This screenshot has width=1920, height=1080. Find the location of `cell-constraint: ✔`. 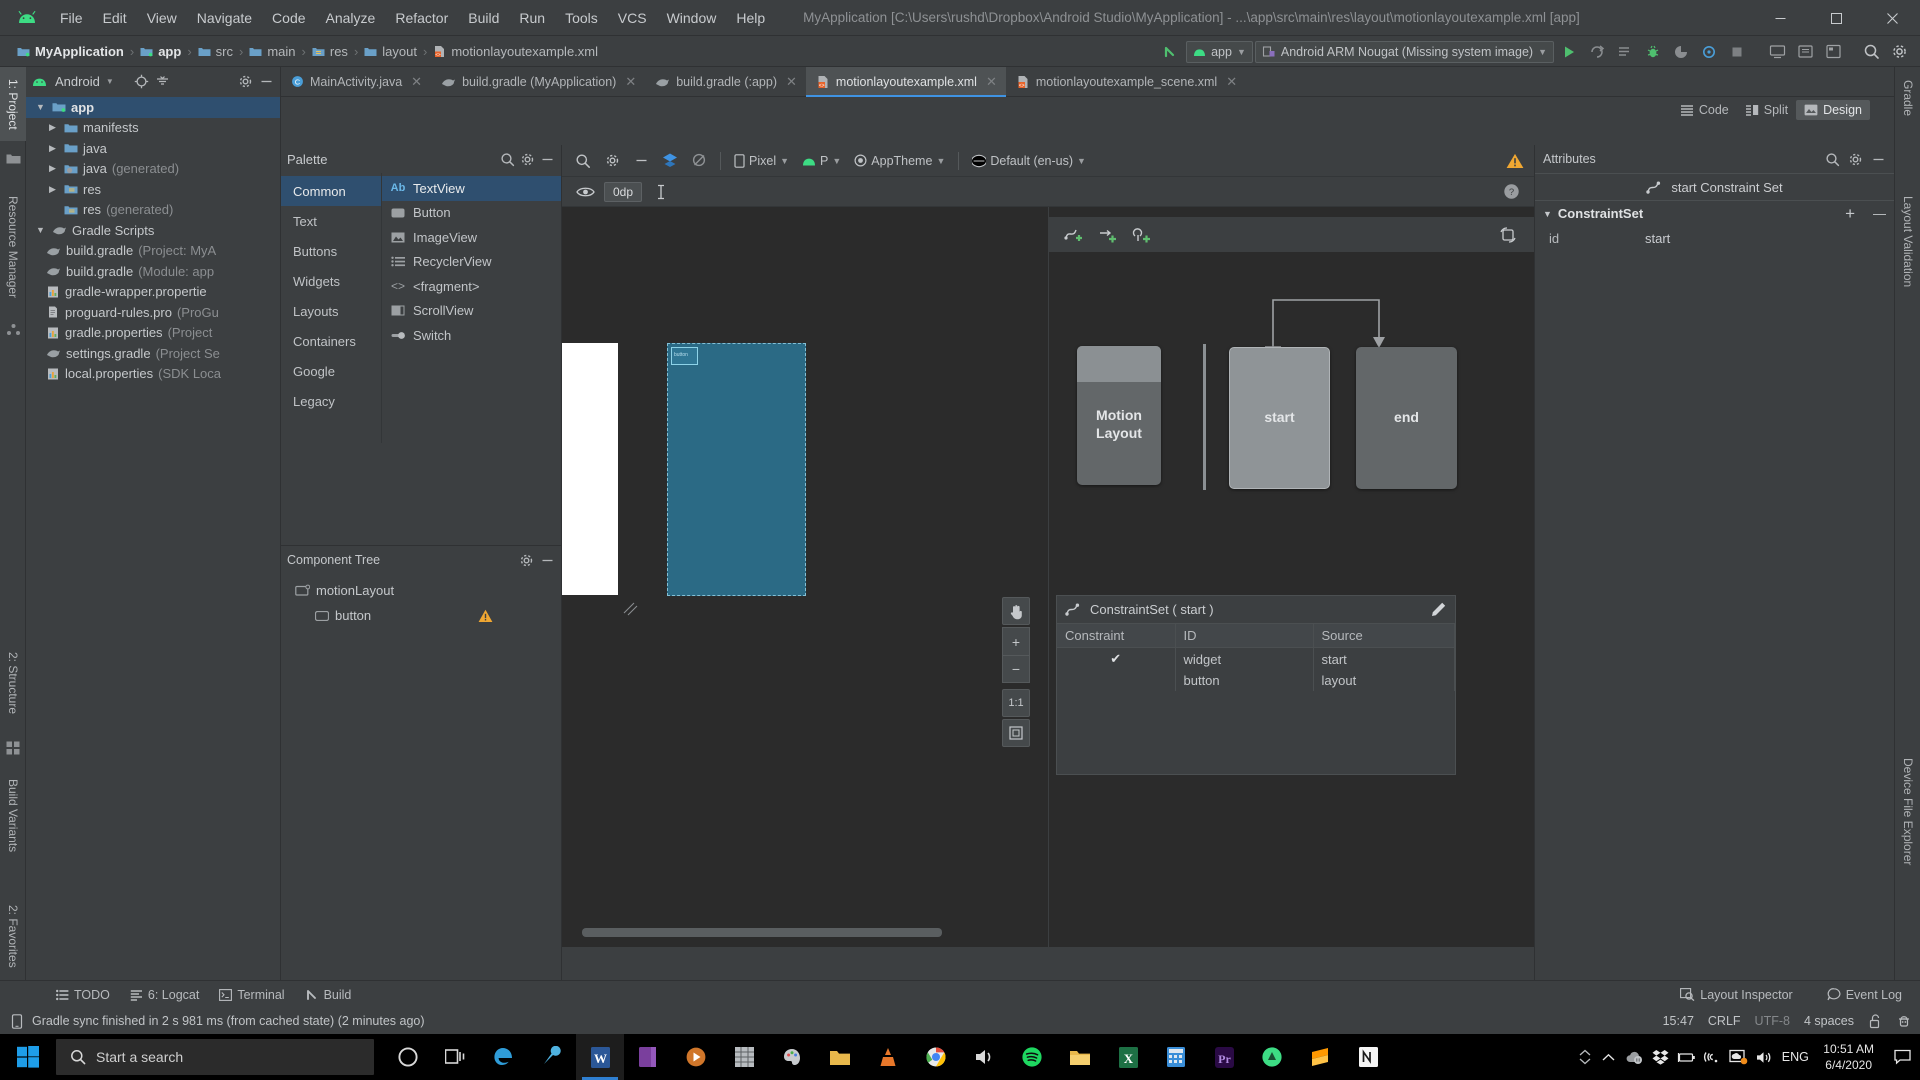

cell-constraint: ✔ is located at coordinates (1116, 658).